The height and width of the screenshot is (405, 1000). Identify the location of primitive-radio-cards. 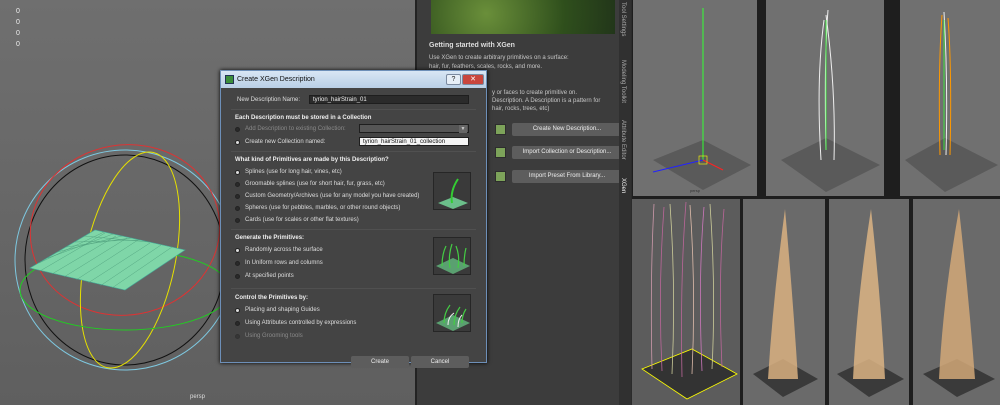
(237, 220).